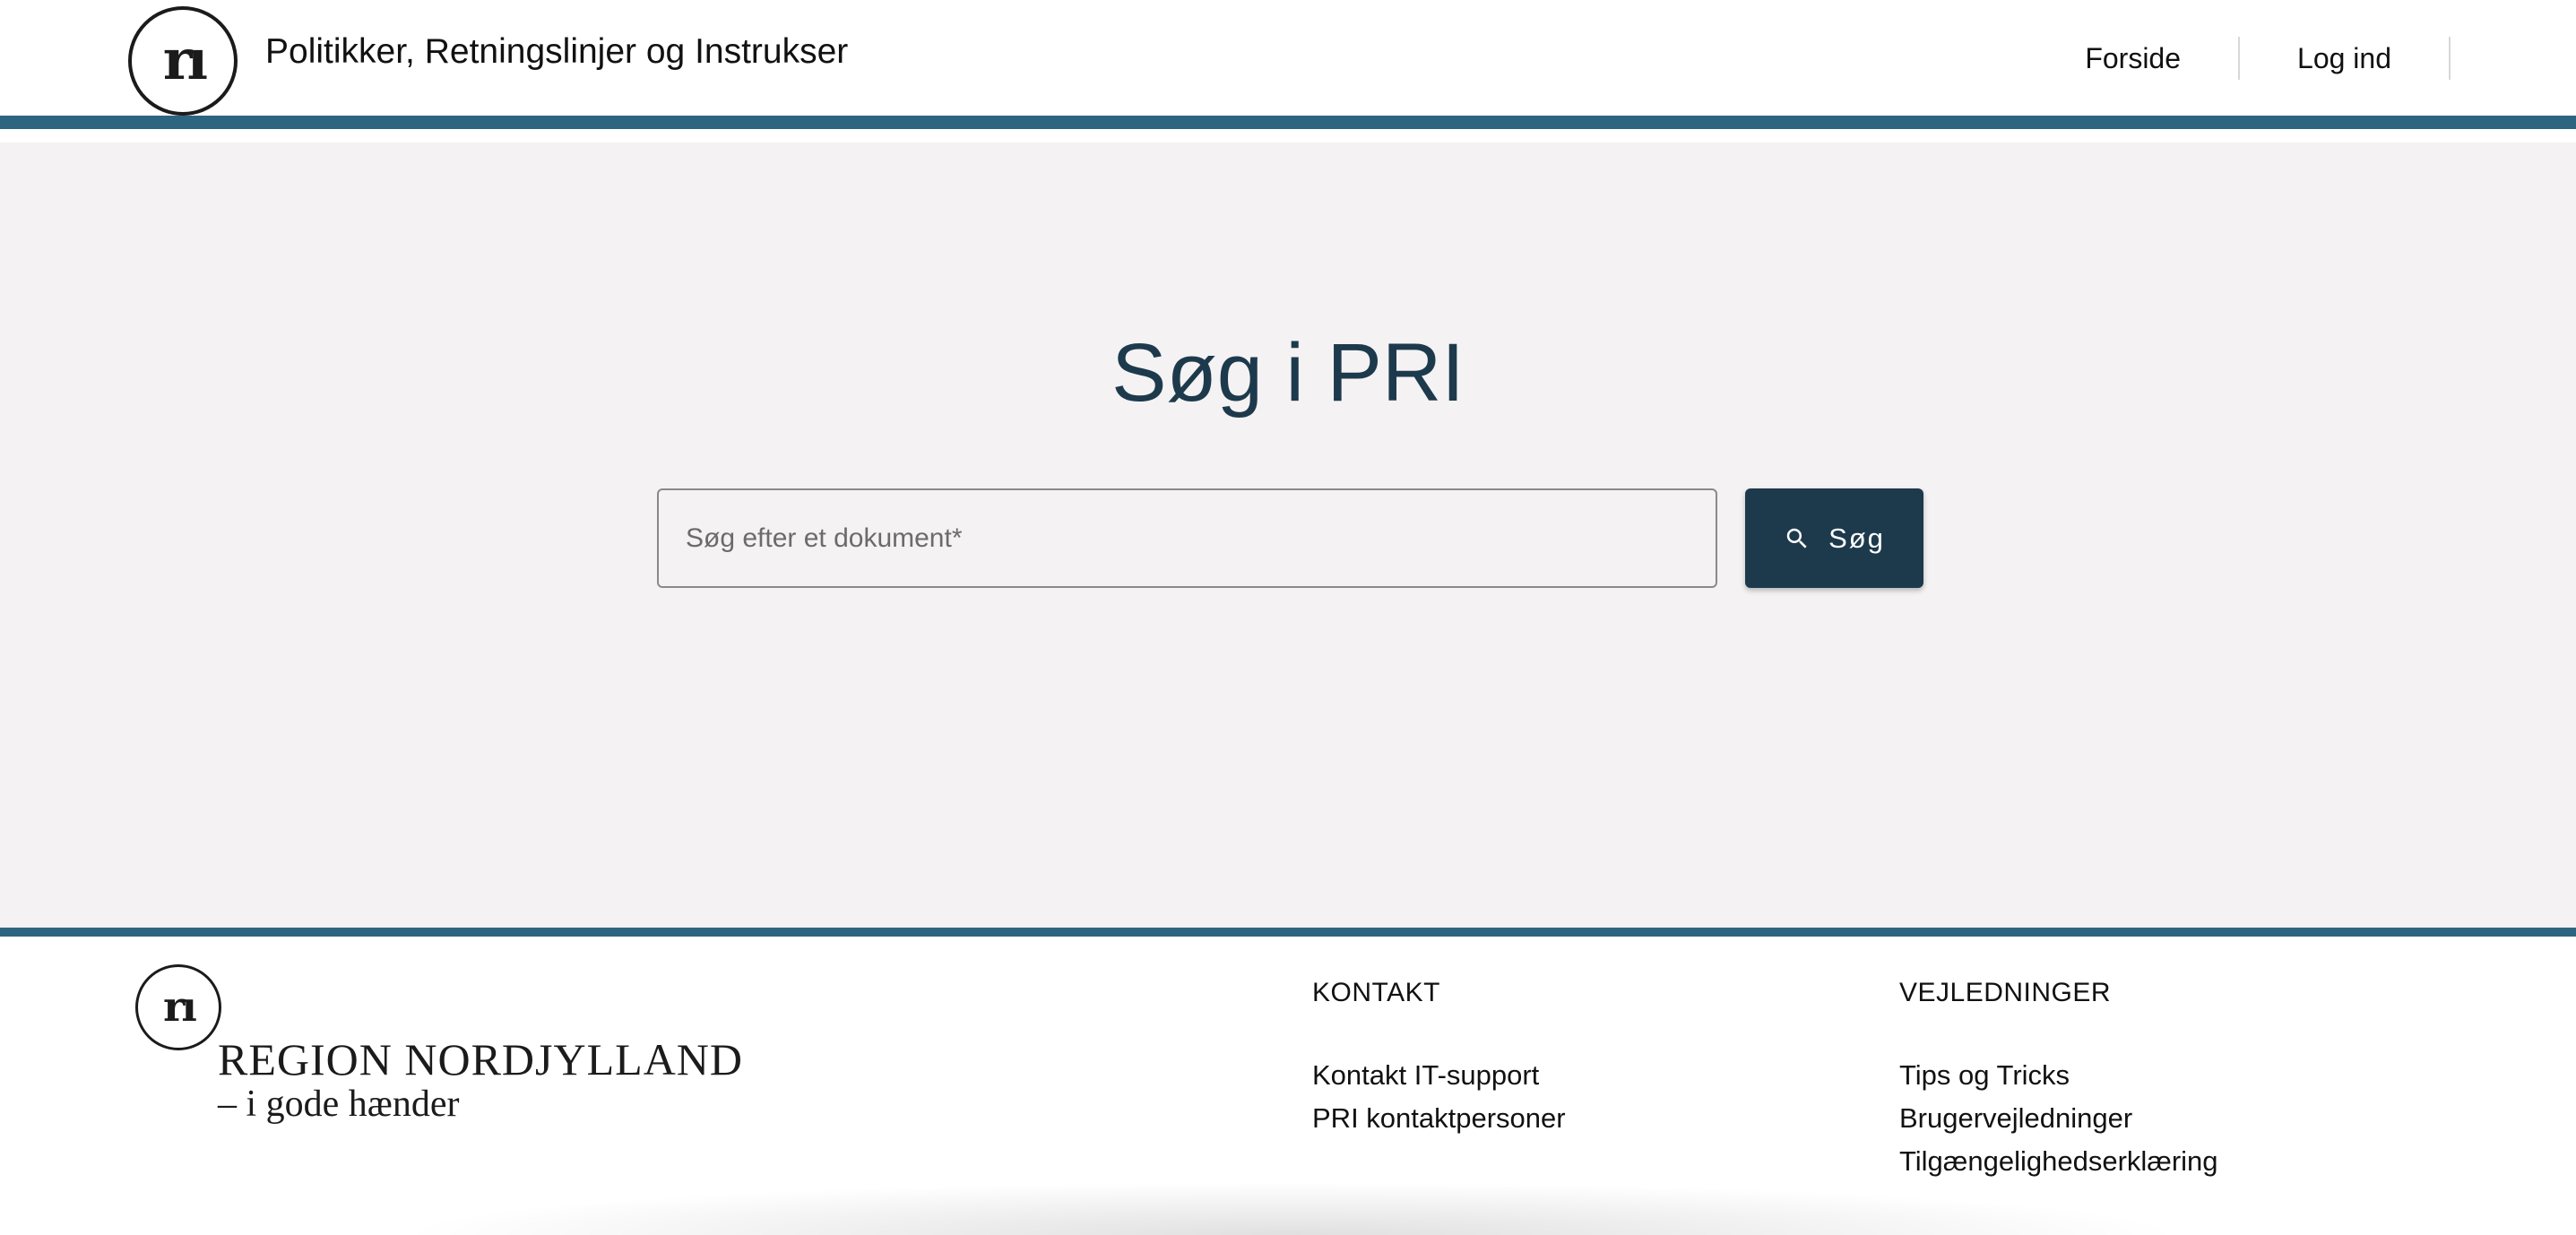 The image size is (2576, 1235). Describe the element at coordinates (1376, 992) in the screenshot. I see `footer-heading-kontakt: KONTAKT` at that location.